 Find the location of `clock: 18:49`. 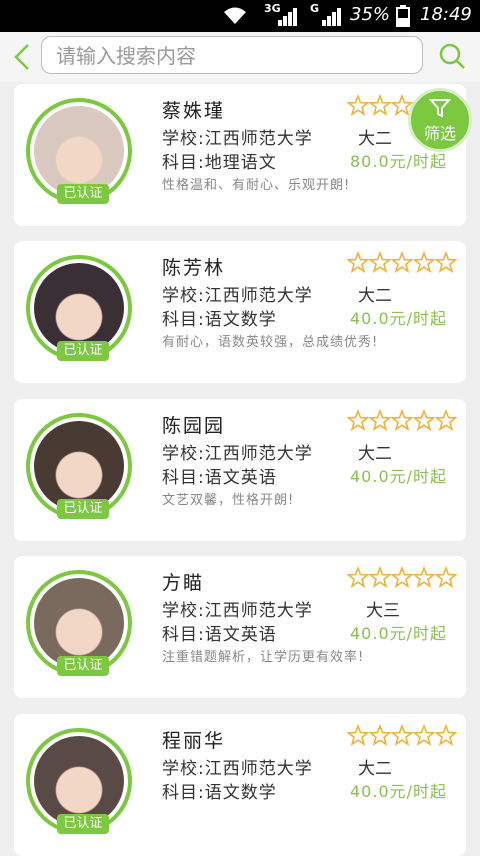

clock: 18:49 is located at coordinates (446, 14).